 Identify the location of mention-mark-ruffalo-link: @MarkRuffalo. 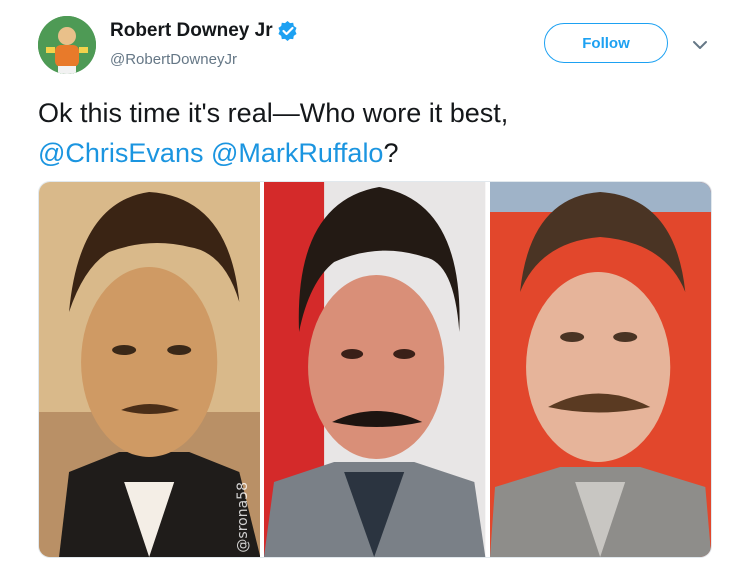
(297, 153).